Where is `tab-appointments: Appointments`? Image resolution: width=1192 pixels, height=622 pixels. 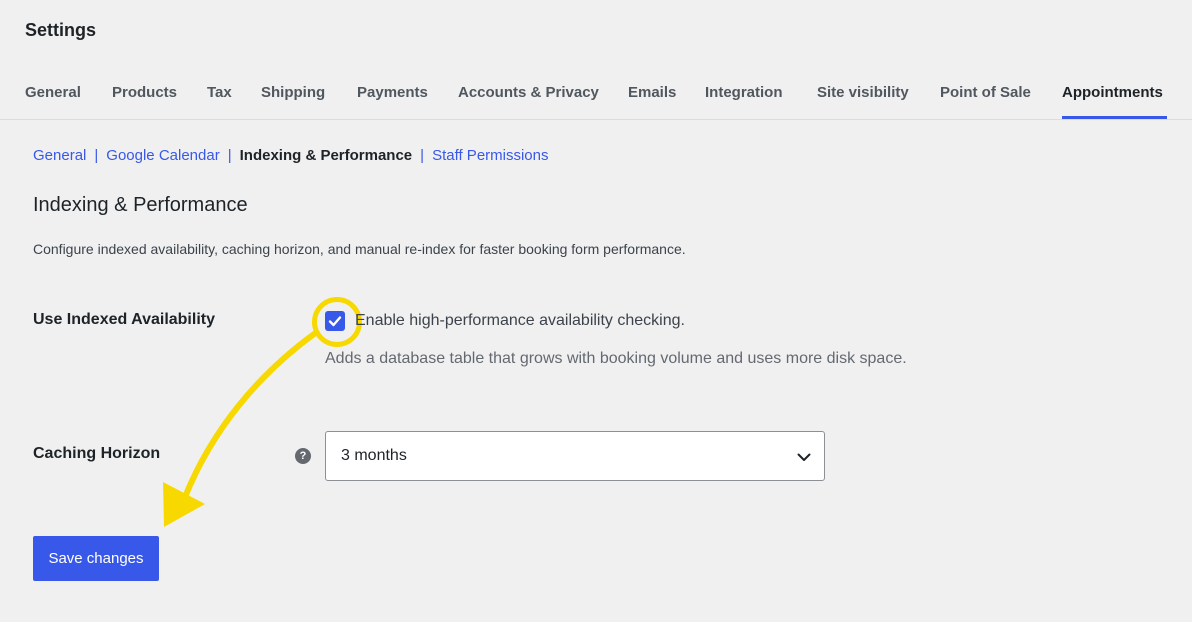
tab-appointments: Appointments is located at coordinates (1112, 92).